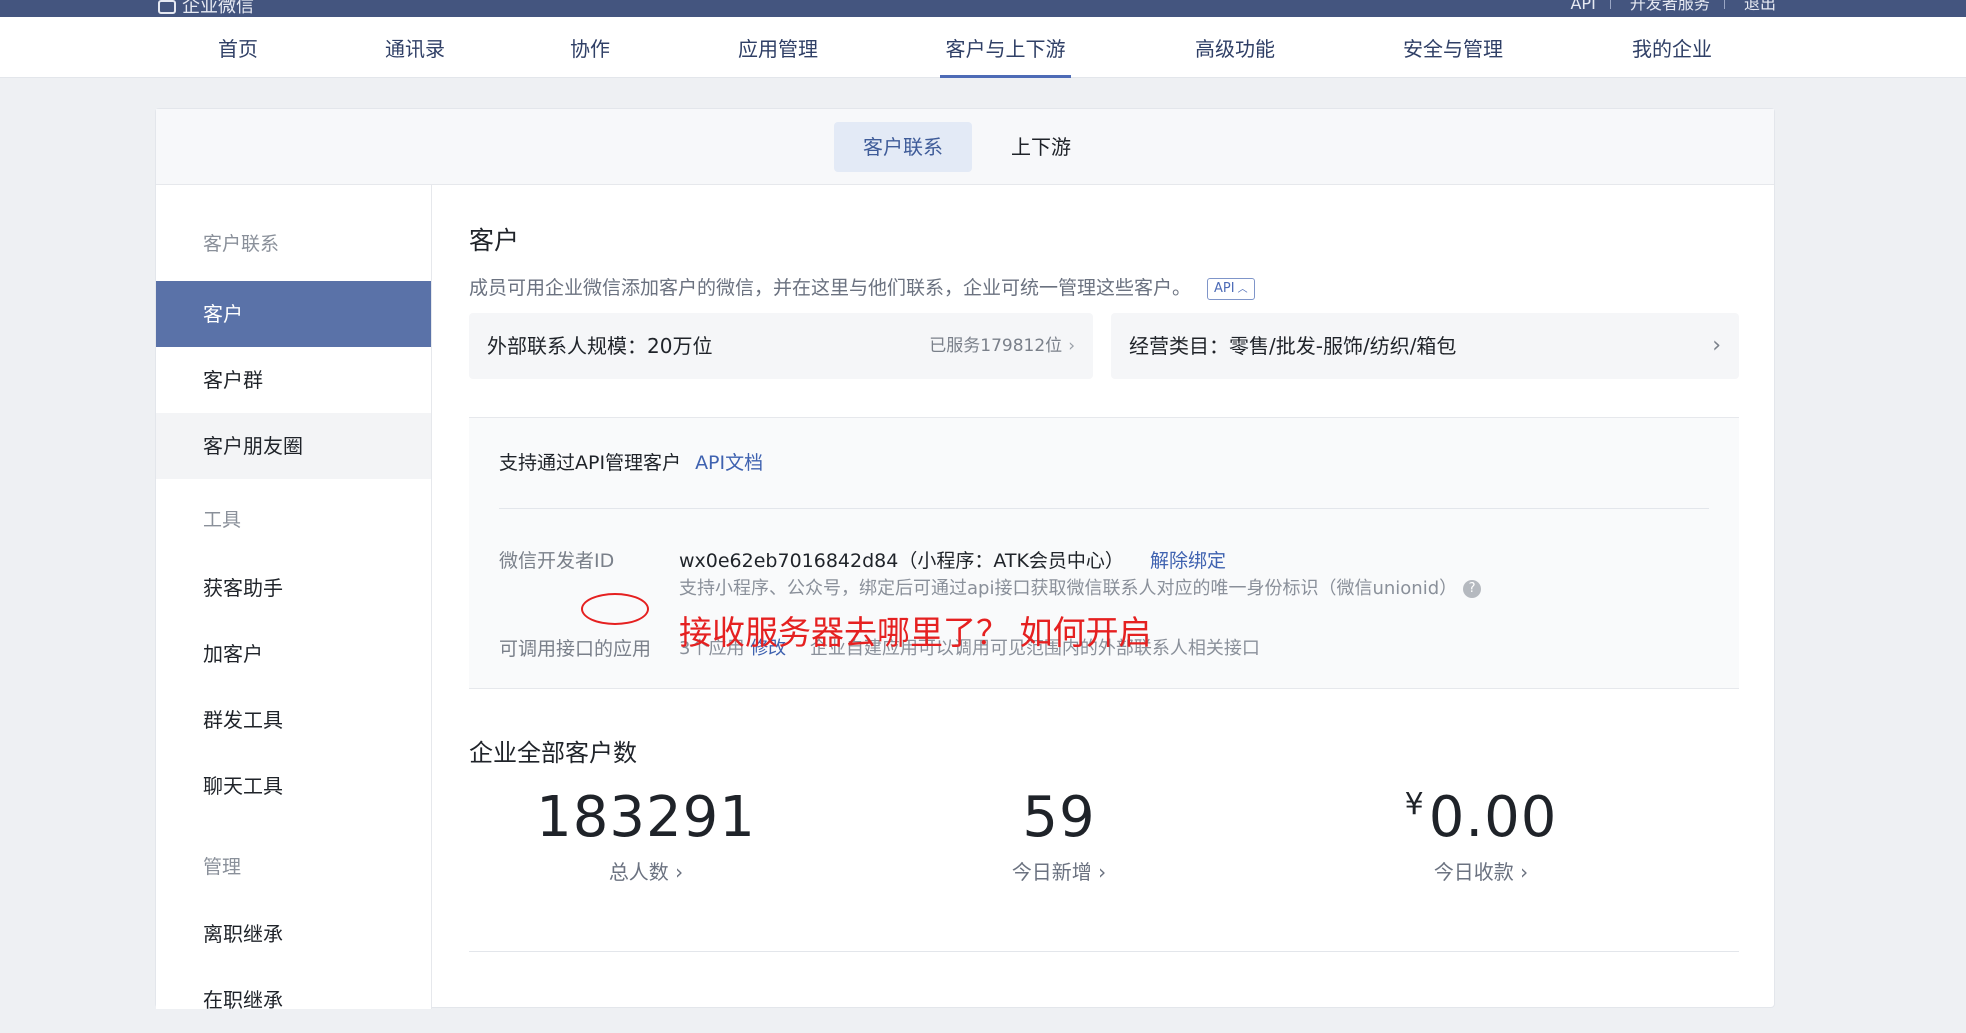  What do you see at coordinates (238, 47) in the screenshot?
I see `nav-home: 首页` at bounding box center [238, 47].